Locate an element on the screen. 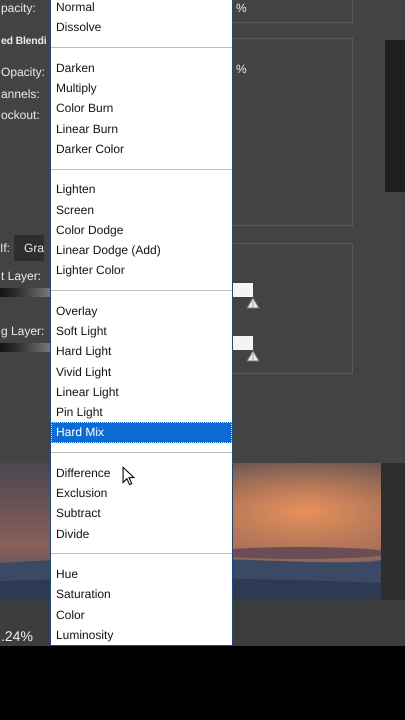 The height and width of the screenshot is (720, 405). menu-item: Color is located at coordinates (141, 614).